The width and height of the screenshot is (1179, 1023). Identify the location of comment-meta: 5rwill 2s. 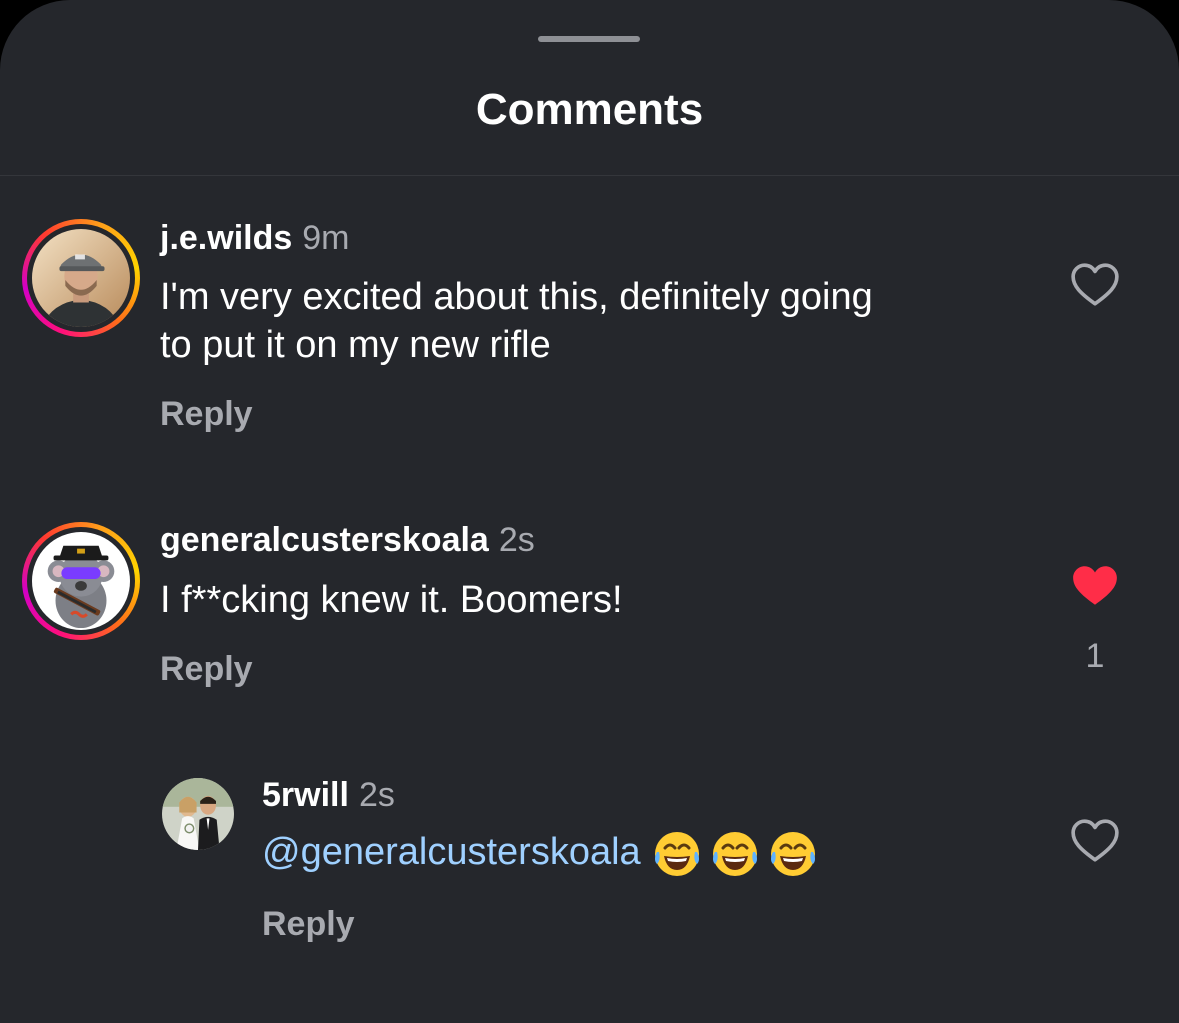
(328, 795).